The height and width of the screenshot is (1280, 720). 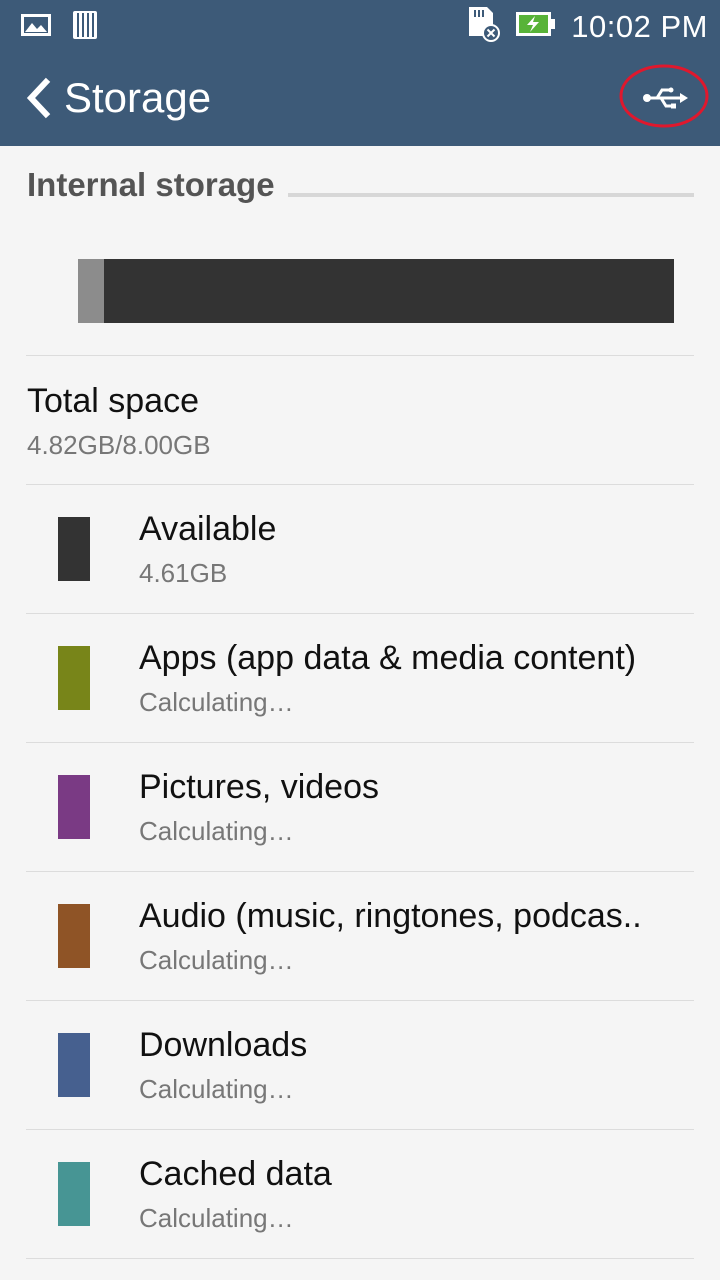 I want to click on usage-segment-available, so click(x=388, y=291).